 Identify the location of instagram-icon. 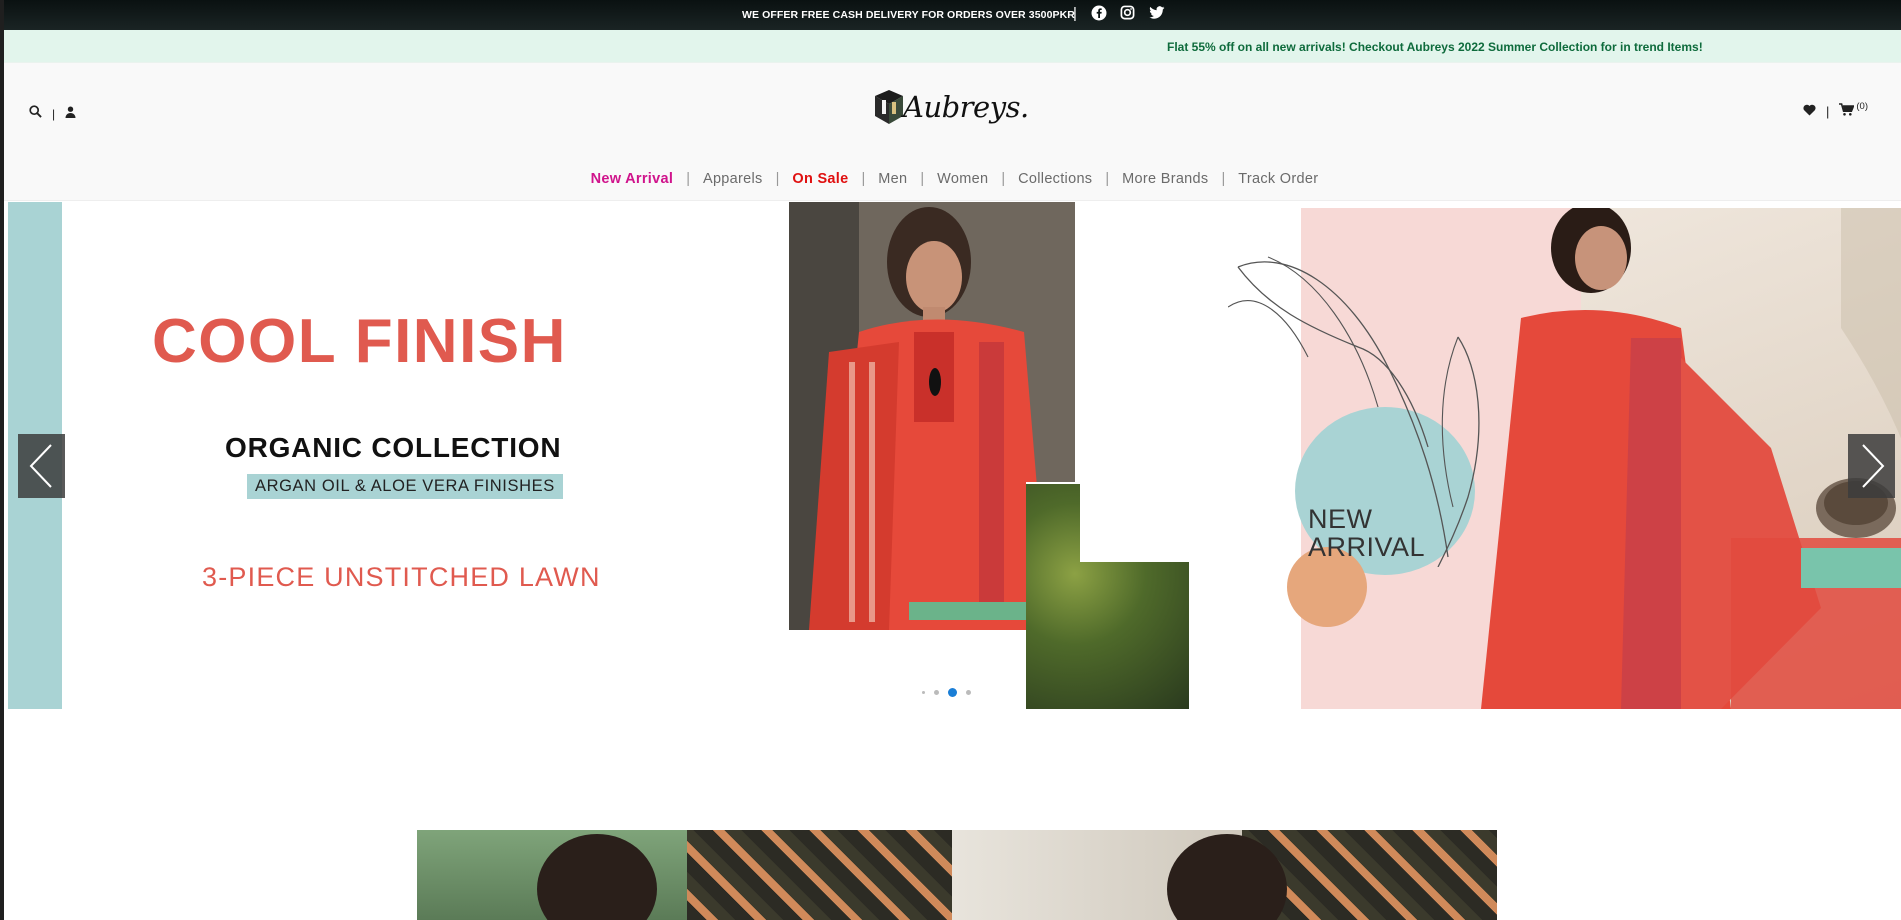
(1127, 12).